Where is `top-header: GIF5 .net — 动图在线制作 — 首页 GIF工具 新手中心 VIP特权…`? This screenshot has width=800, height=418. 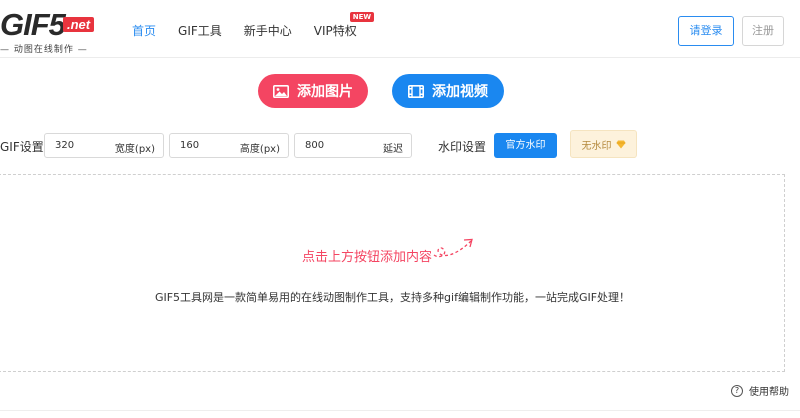
top-header: GIF5 .net — 动图在线制作 — 首页 GIF工具 新手中心 VIP特权… is located at coordinates (400, 29).